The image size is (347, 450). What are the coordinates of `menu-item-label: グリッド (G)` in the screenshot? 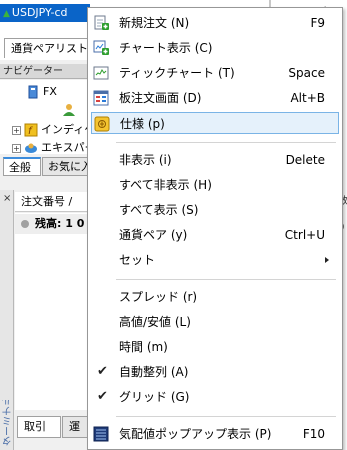 It's located at (154, 397).